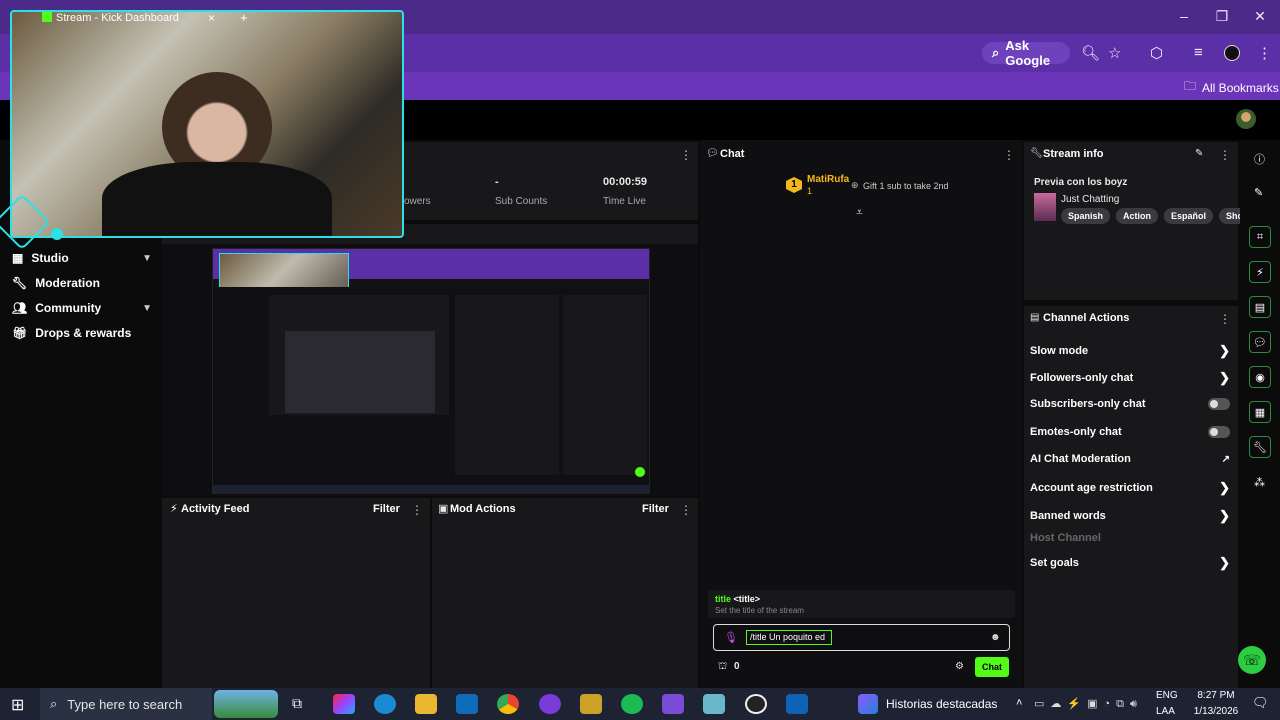 Image resolution: width=1280 pixels, height=720 pixels. Describe the element at coordinates (1258, 192) in the screenshot. I see `edit-icon: ✎` at that location.